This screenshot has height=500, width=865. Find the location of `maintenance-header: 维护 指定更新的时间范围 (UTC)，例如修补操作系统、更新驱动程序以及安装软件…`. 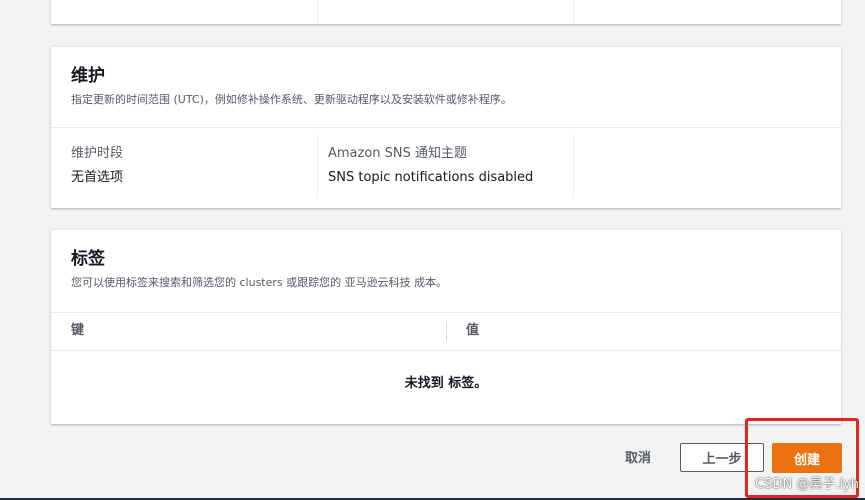

maintenance-header: 维护 指定更新的时间范围 (UTC)，例如修补操作系统、更新驱动程序以及安装软件… is located at coordinates (446, 77).